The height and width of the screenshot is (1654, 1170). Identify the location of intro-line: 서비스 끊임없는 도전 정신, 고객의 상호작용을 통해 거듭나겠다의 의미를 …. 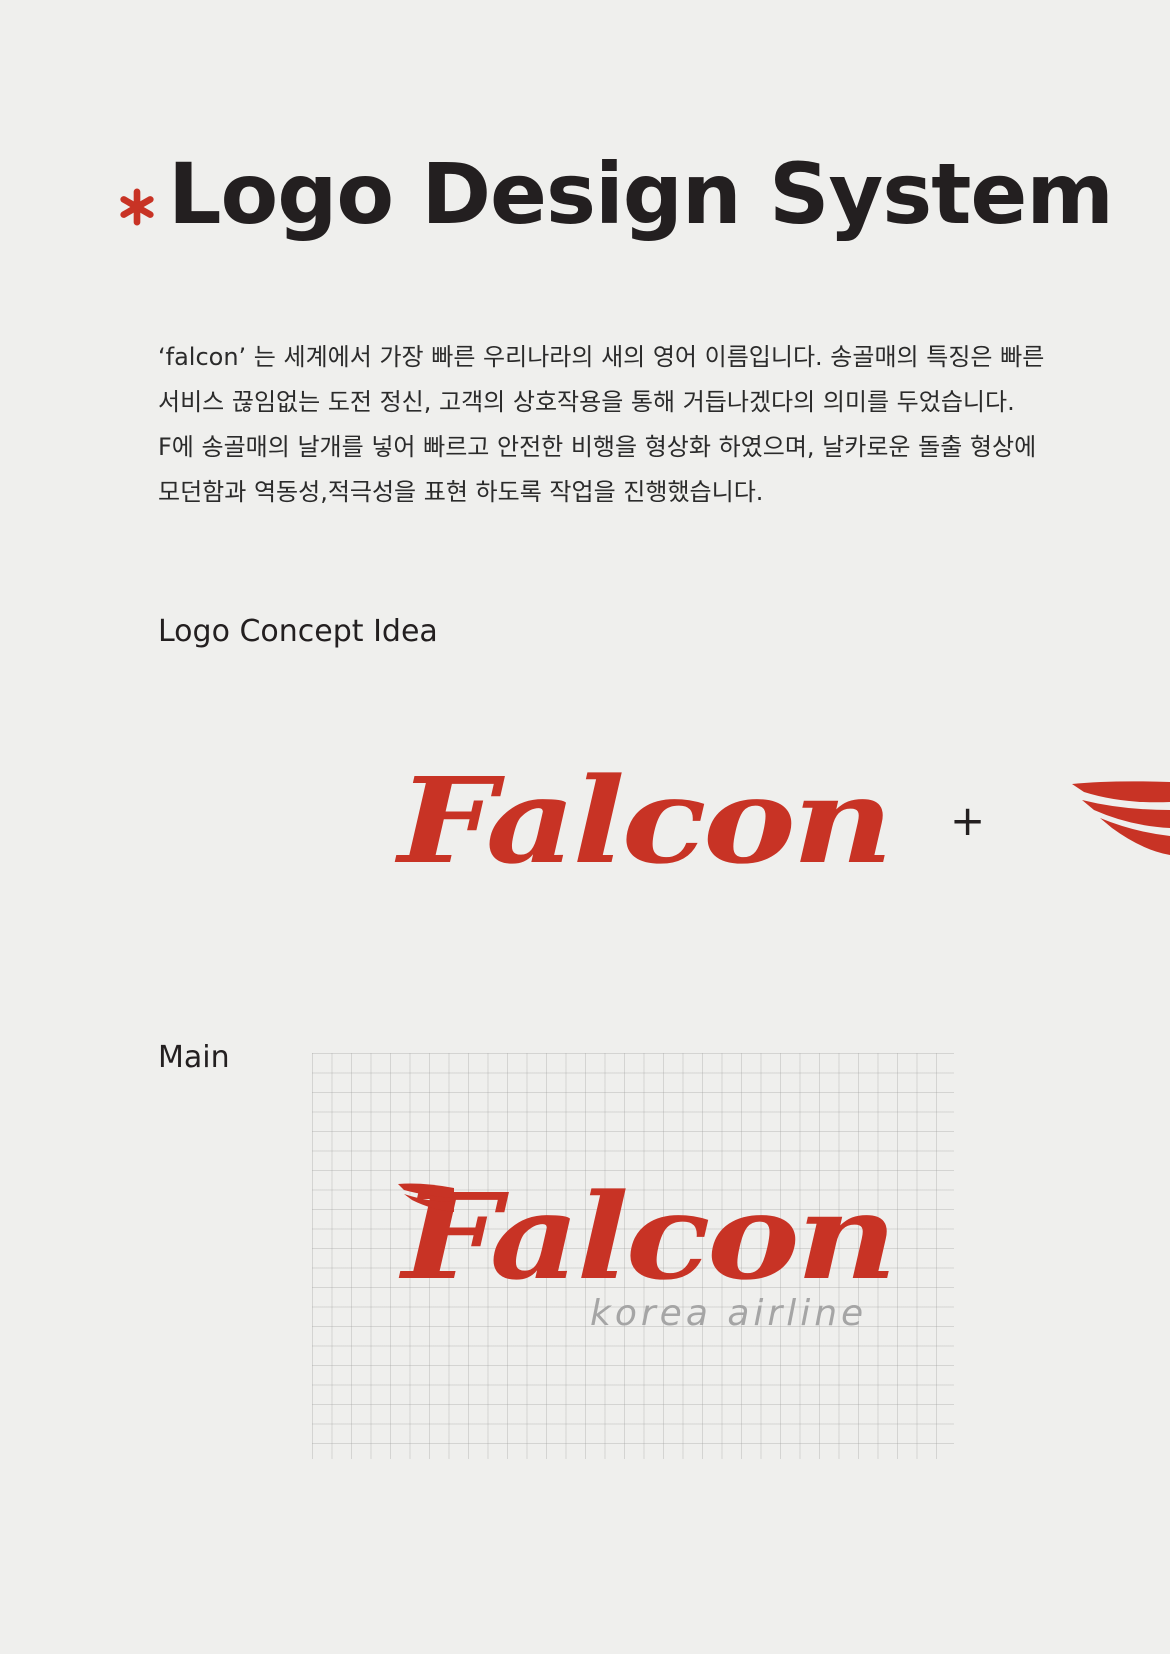
(586, 402).